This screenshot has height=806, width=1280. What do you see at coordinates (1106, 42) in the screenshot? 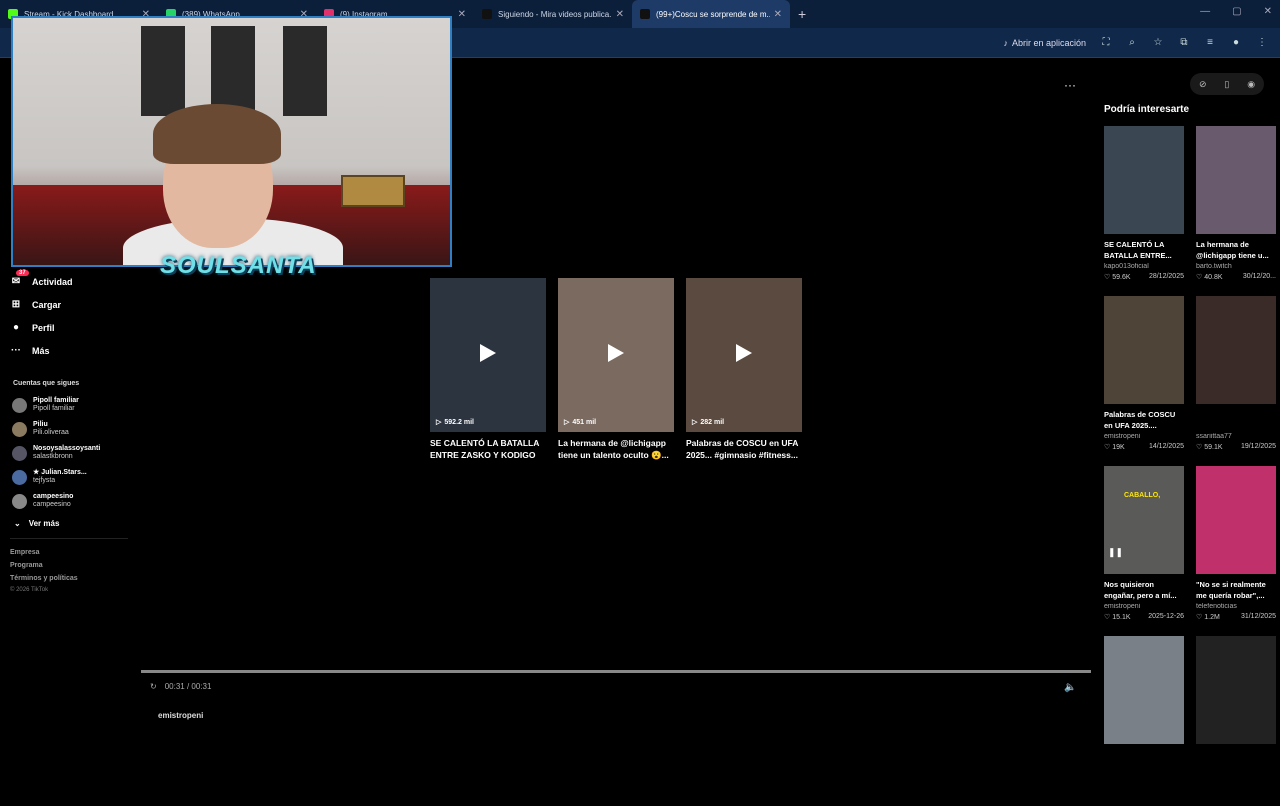
I see `translate-icon: ⛶` at bounding box center [1106, 42].